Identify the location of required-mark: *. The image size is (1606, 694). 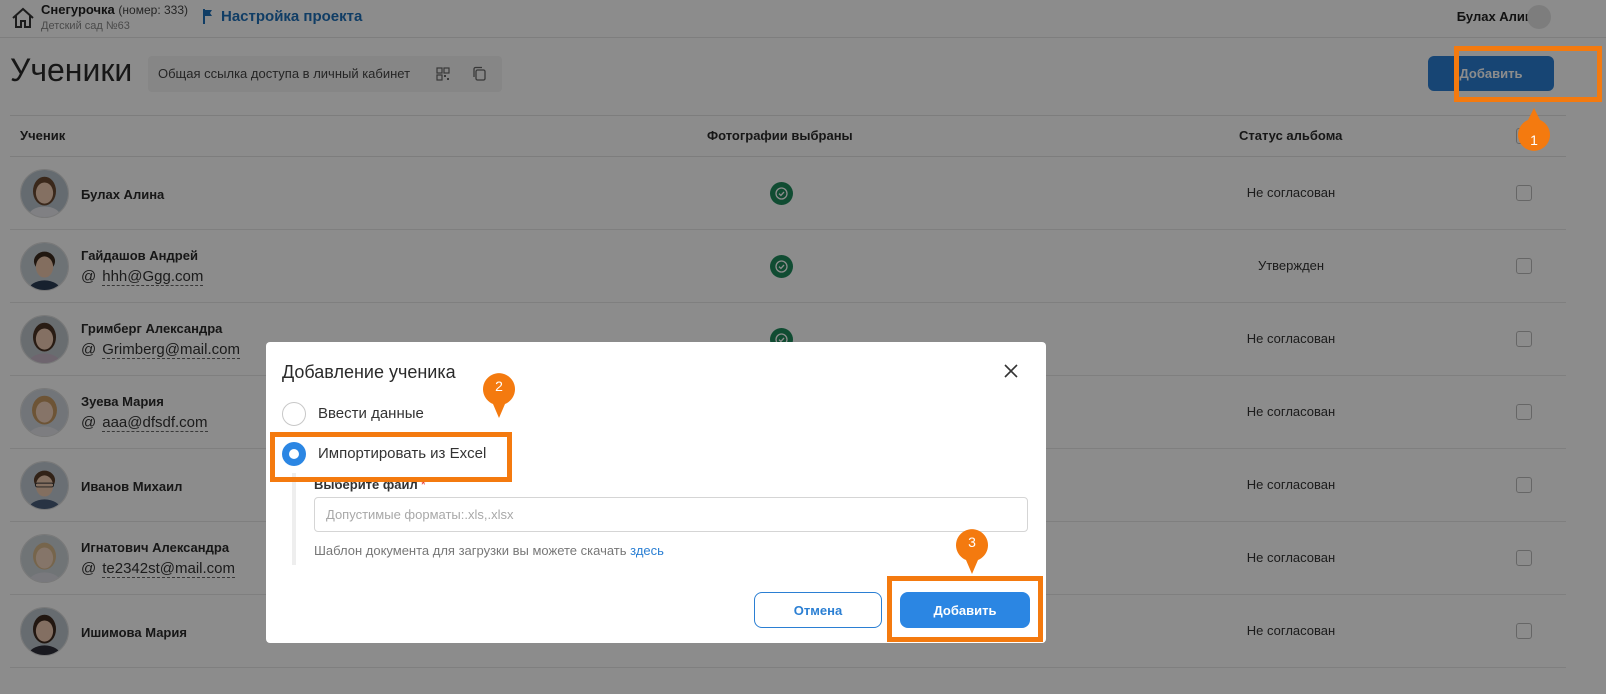
(423, 484).